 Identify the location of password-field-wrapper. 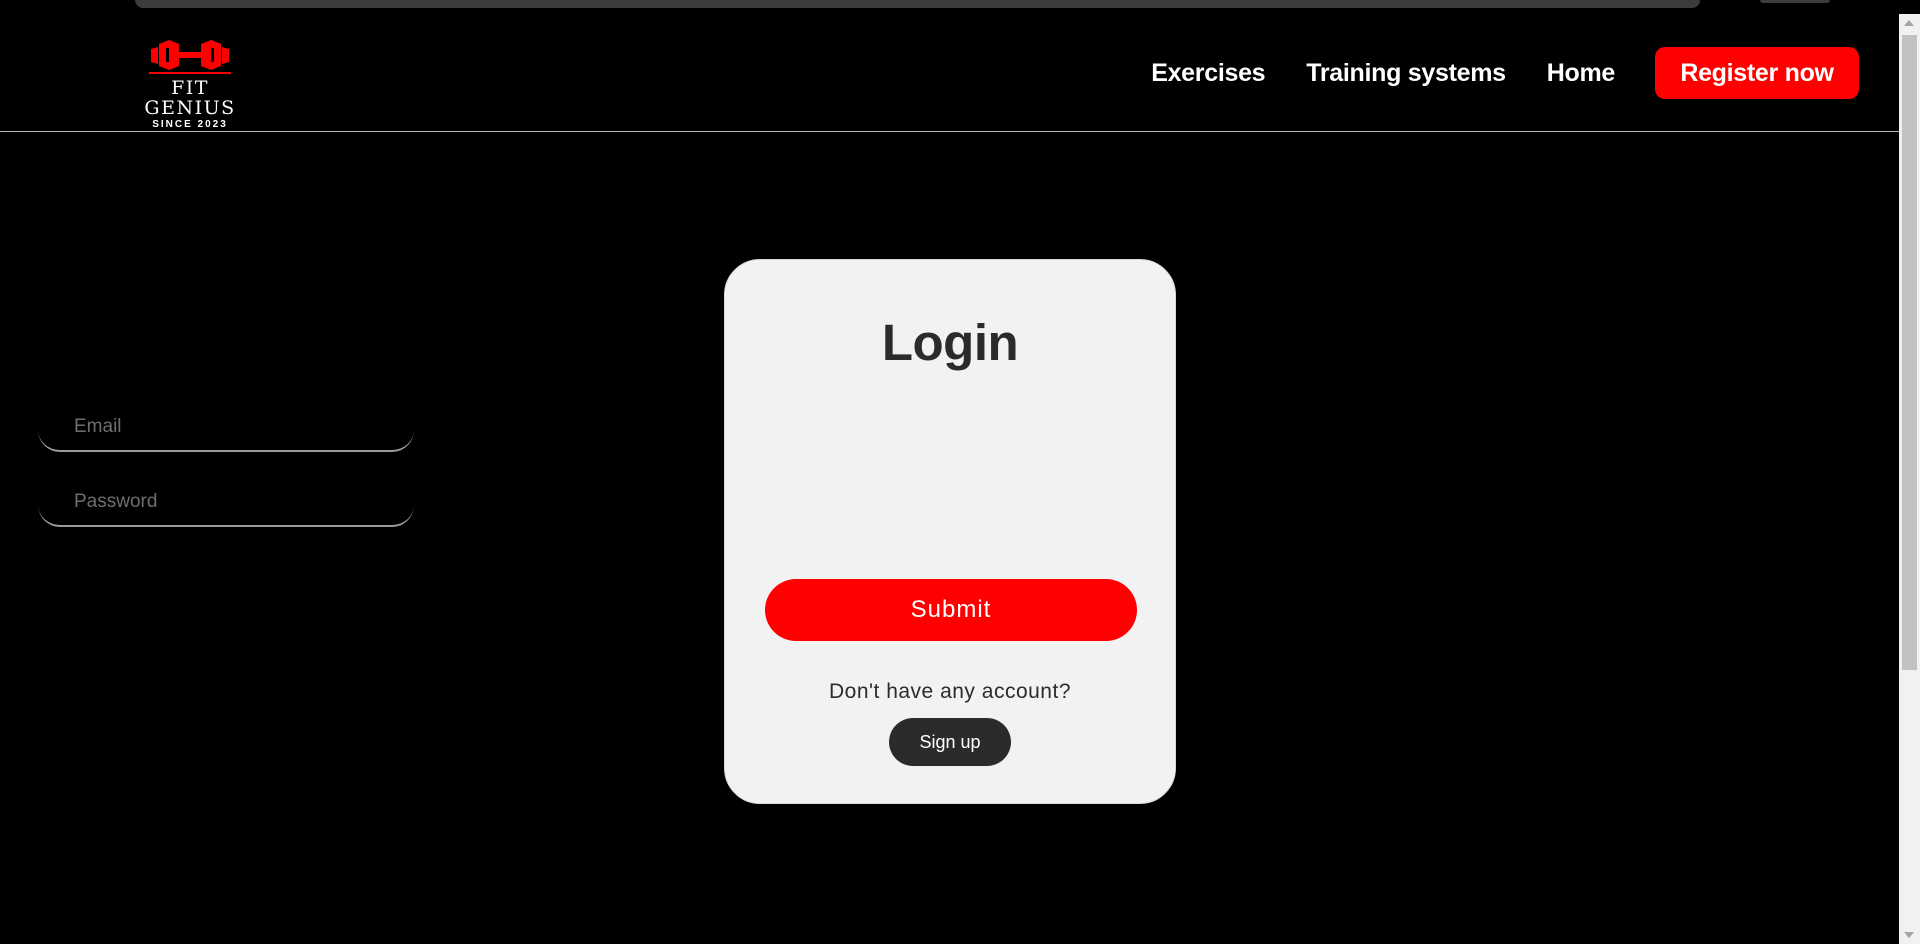
(226, 503).